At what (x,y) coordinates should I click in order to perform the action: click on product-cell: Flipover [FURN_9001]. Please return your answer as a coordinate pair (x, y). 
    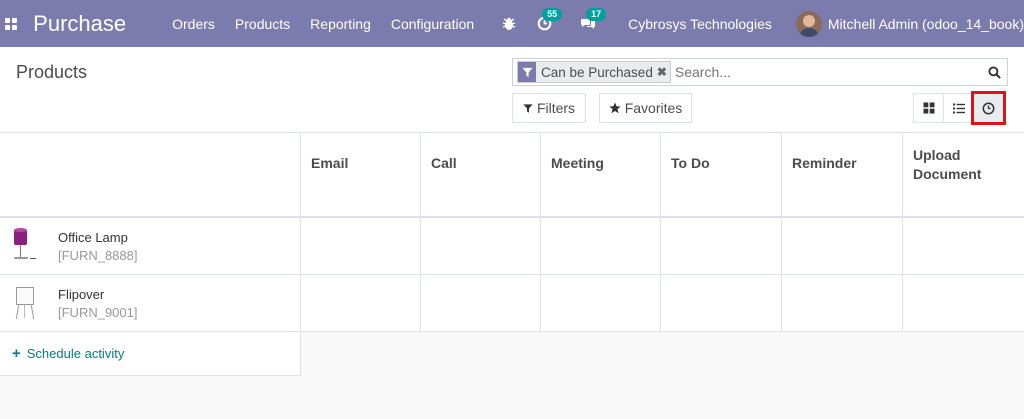
    Looking at the image, I should click on (150, 303).